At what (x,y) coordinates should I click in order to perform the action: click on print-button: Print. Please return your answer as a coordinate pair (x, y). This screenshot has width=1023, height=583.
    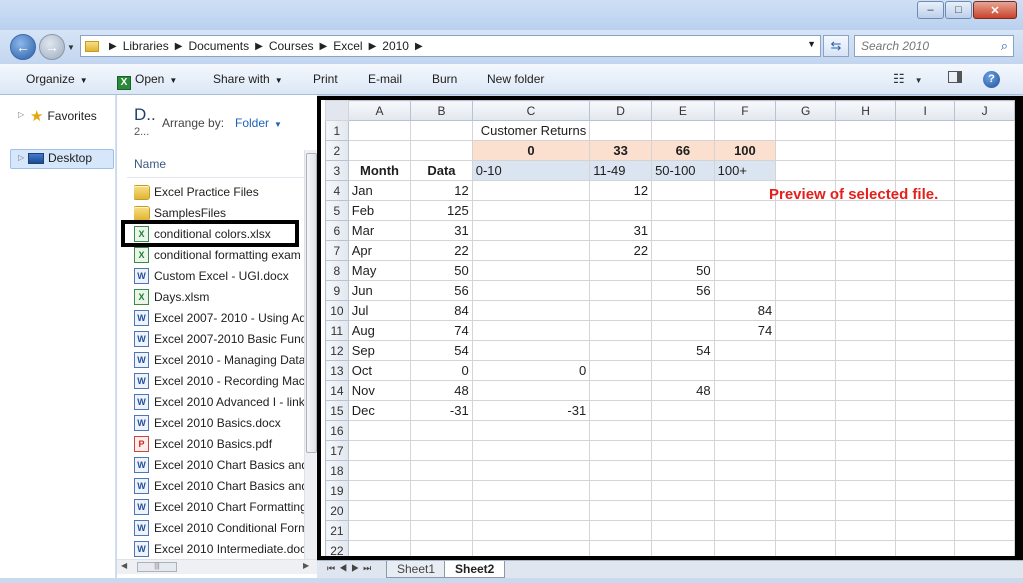
    Looking at the image, I should click on (325, 79).